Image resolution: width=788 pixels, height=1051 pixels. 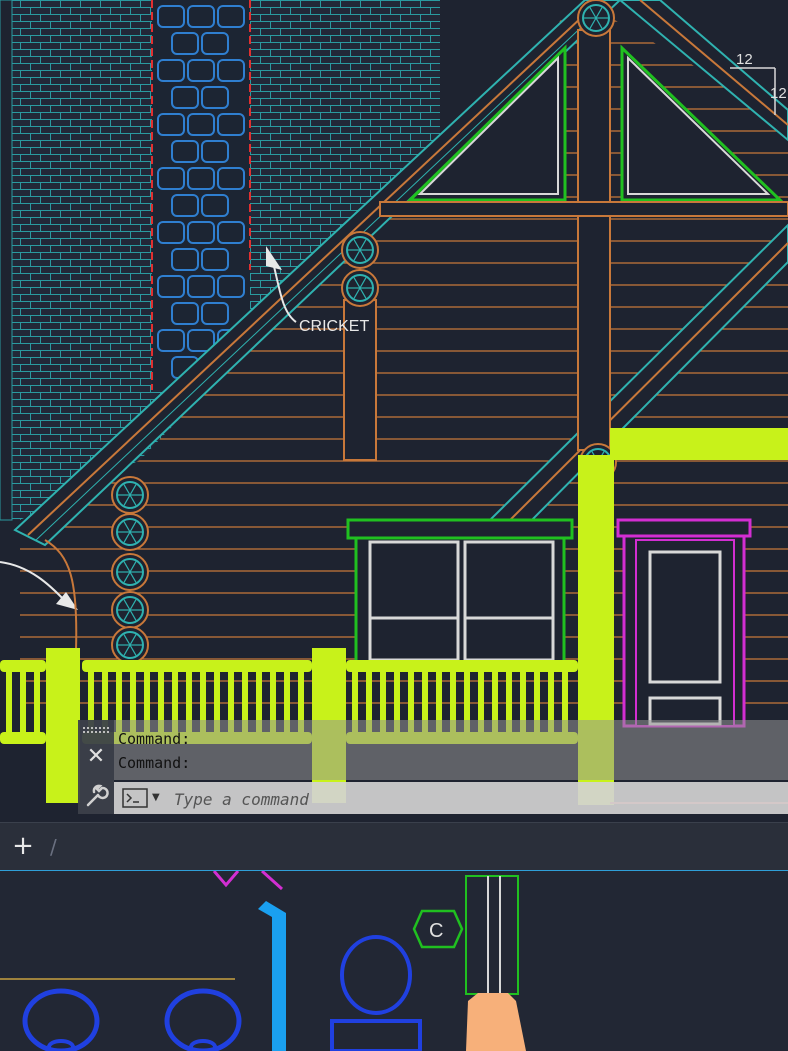 I want to click on section-marker: C, so click(x=438, y=929).